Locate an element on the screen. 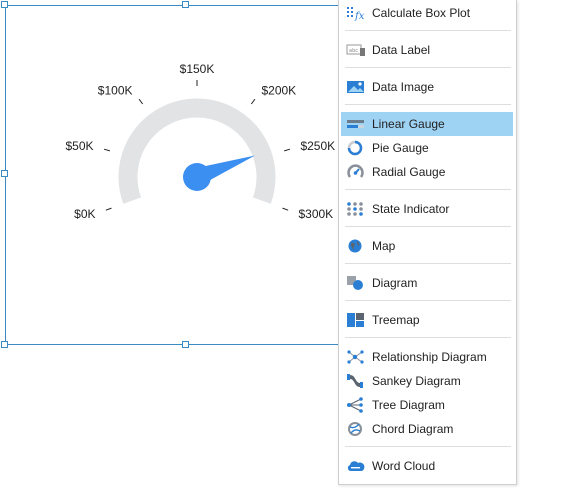 This screenshot has width=569, height=503. menu-item-data-image: Data Image is located at coordinates (427, 87).